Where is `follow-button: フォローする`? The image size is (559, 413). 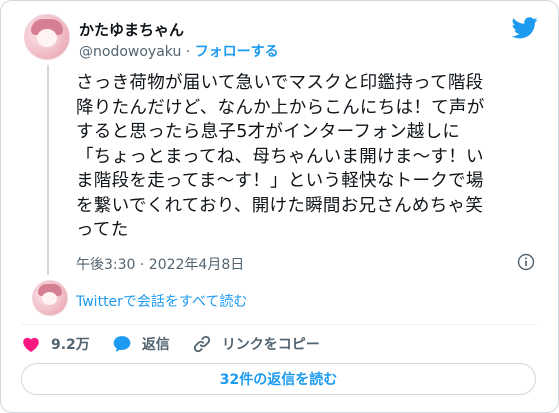 follow-button: フォローする is located at coordinates (237, 52).